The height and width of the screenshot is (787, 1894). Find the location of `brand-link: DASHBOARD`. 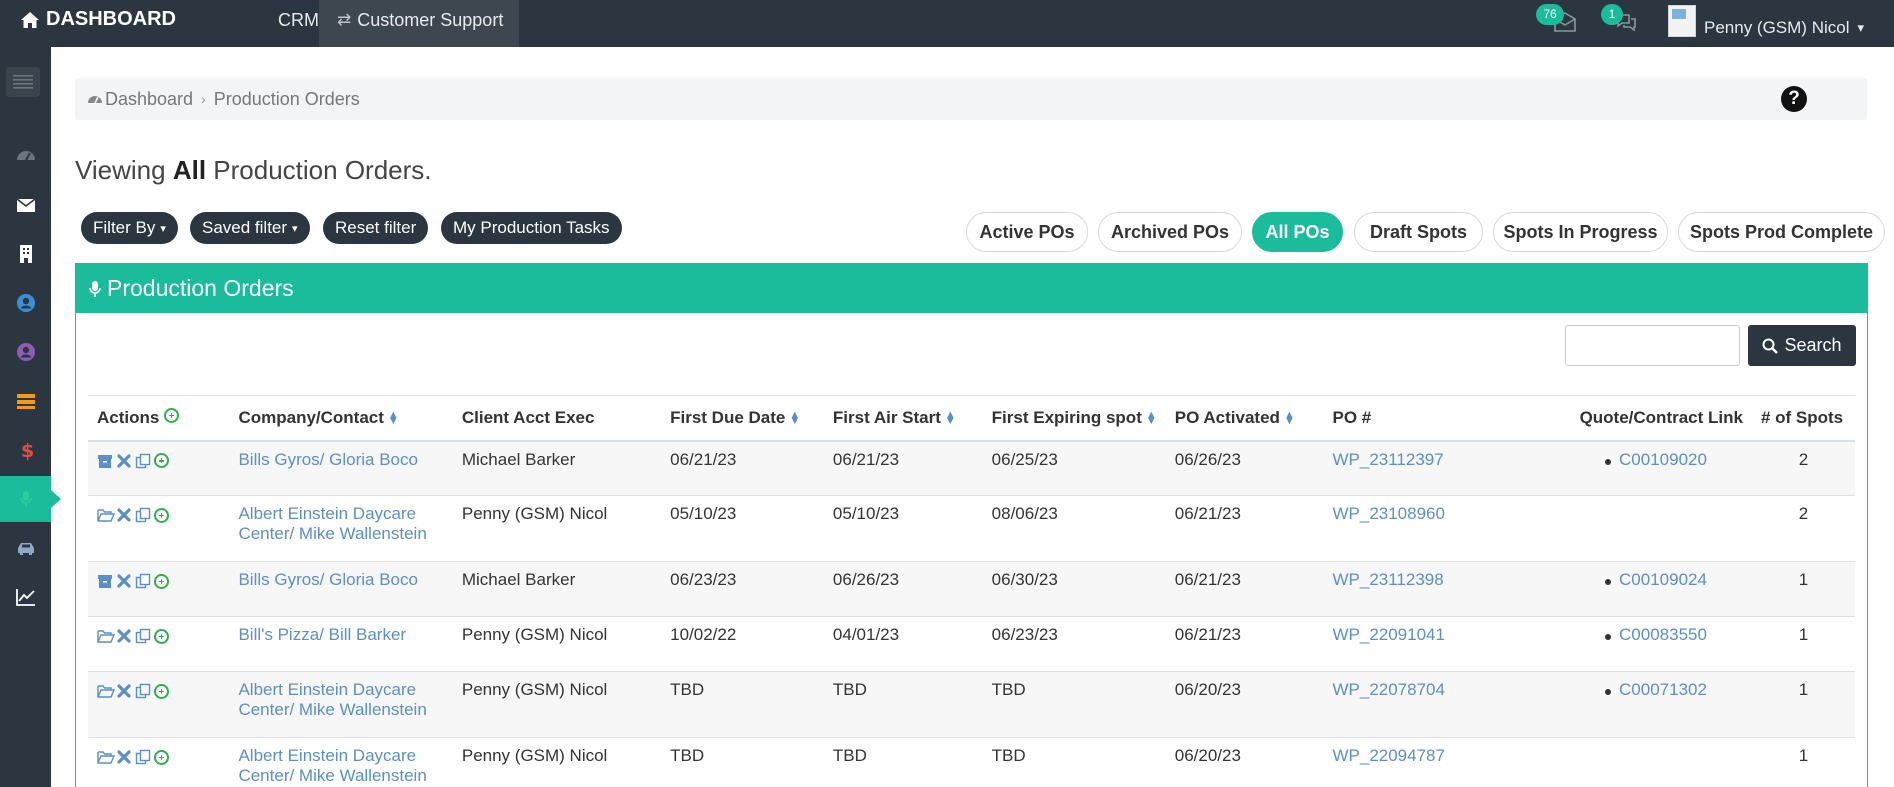

brand-link: DASHBOARD is located at coordinates (98, 19).